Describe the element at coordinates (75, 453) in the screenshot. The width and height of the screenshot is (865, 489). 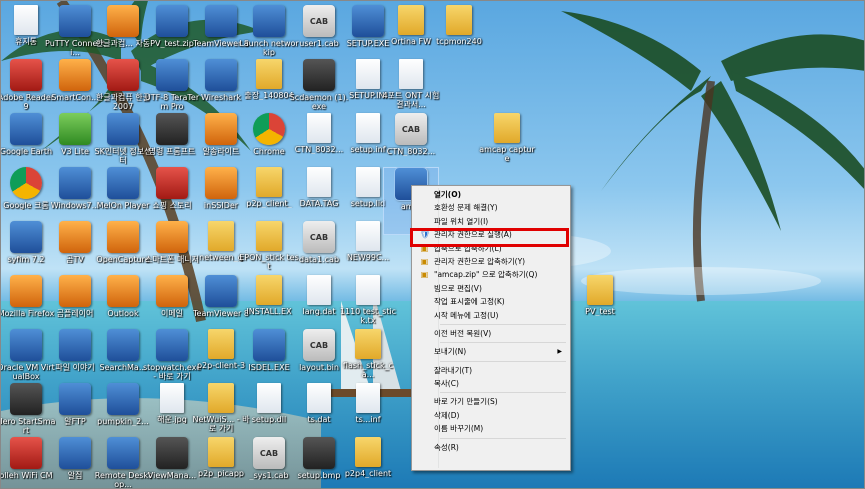
I see `alzip-icon` at that location.